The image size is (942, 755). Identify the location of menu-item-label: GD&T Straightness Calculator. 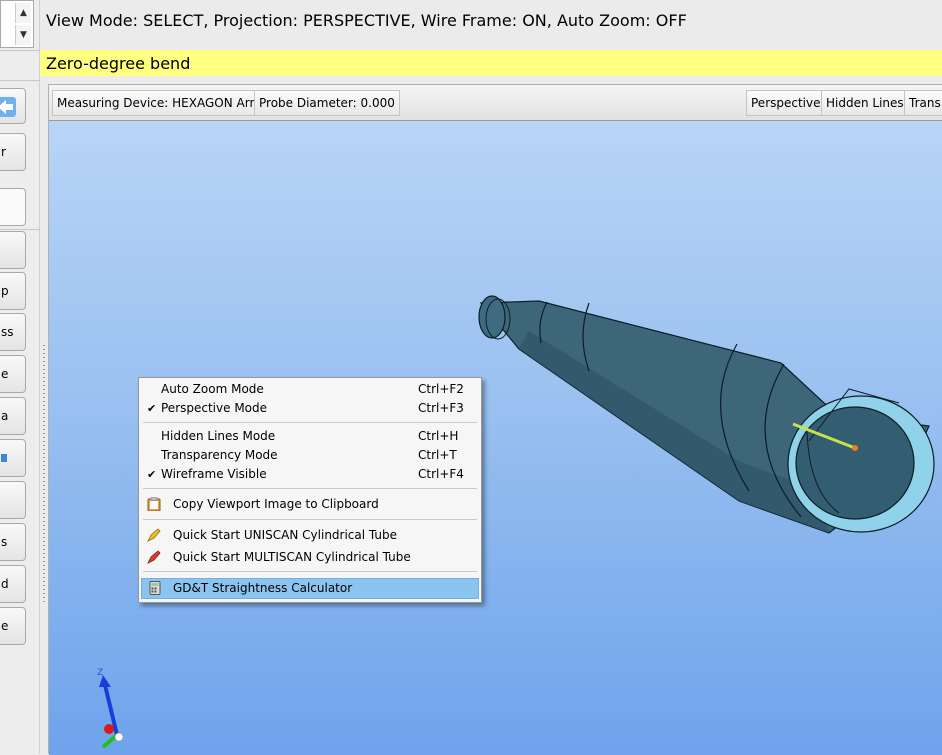
(263, 588).